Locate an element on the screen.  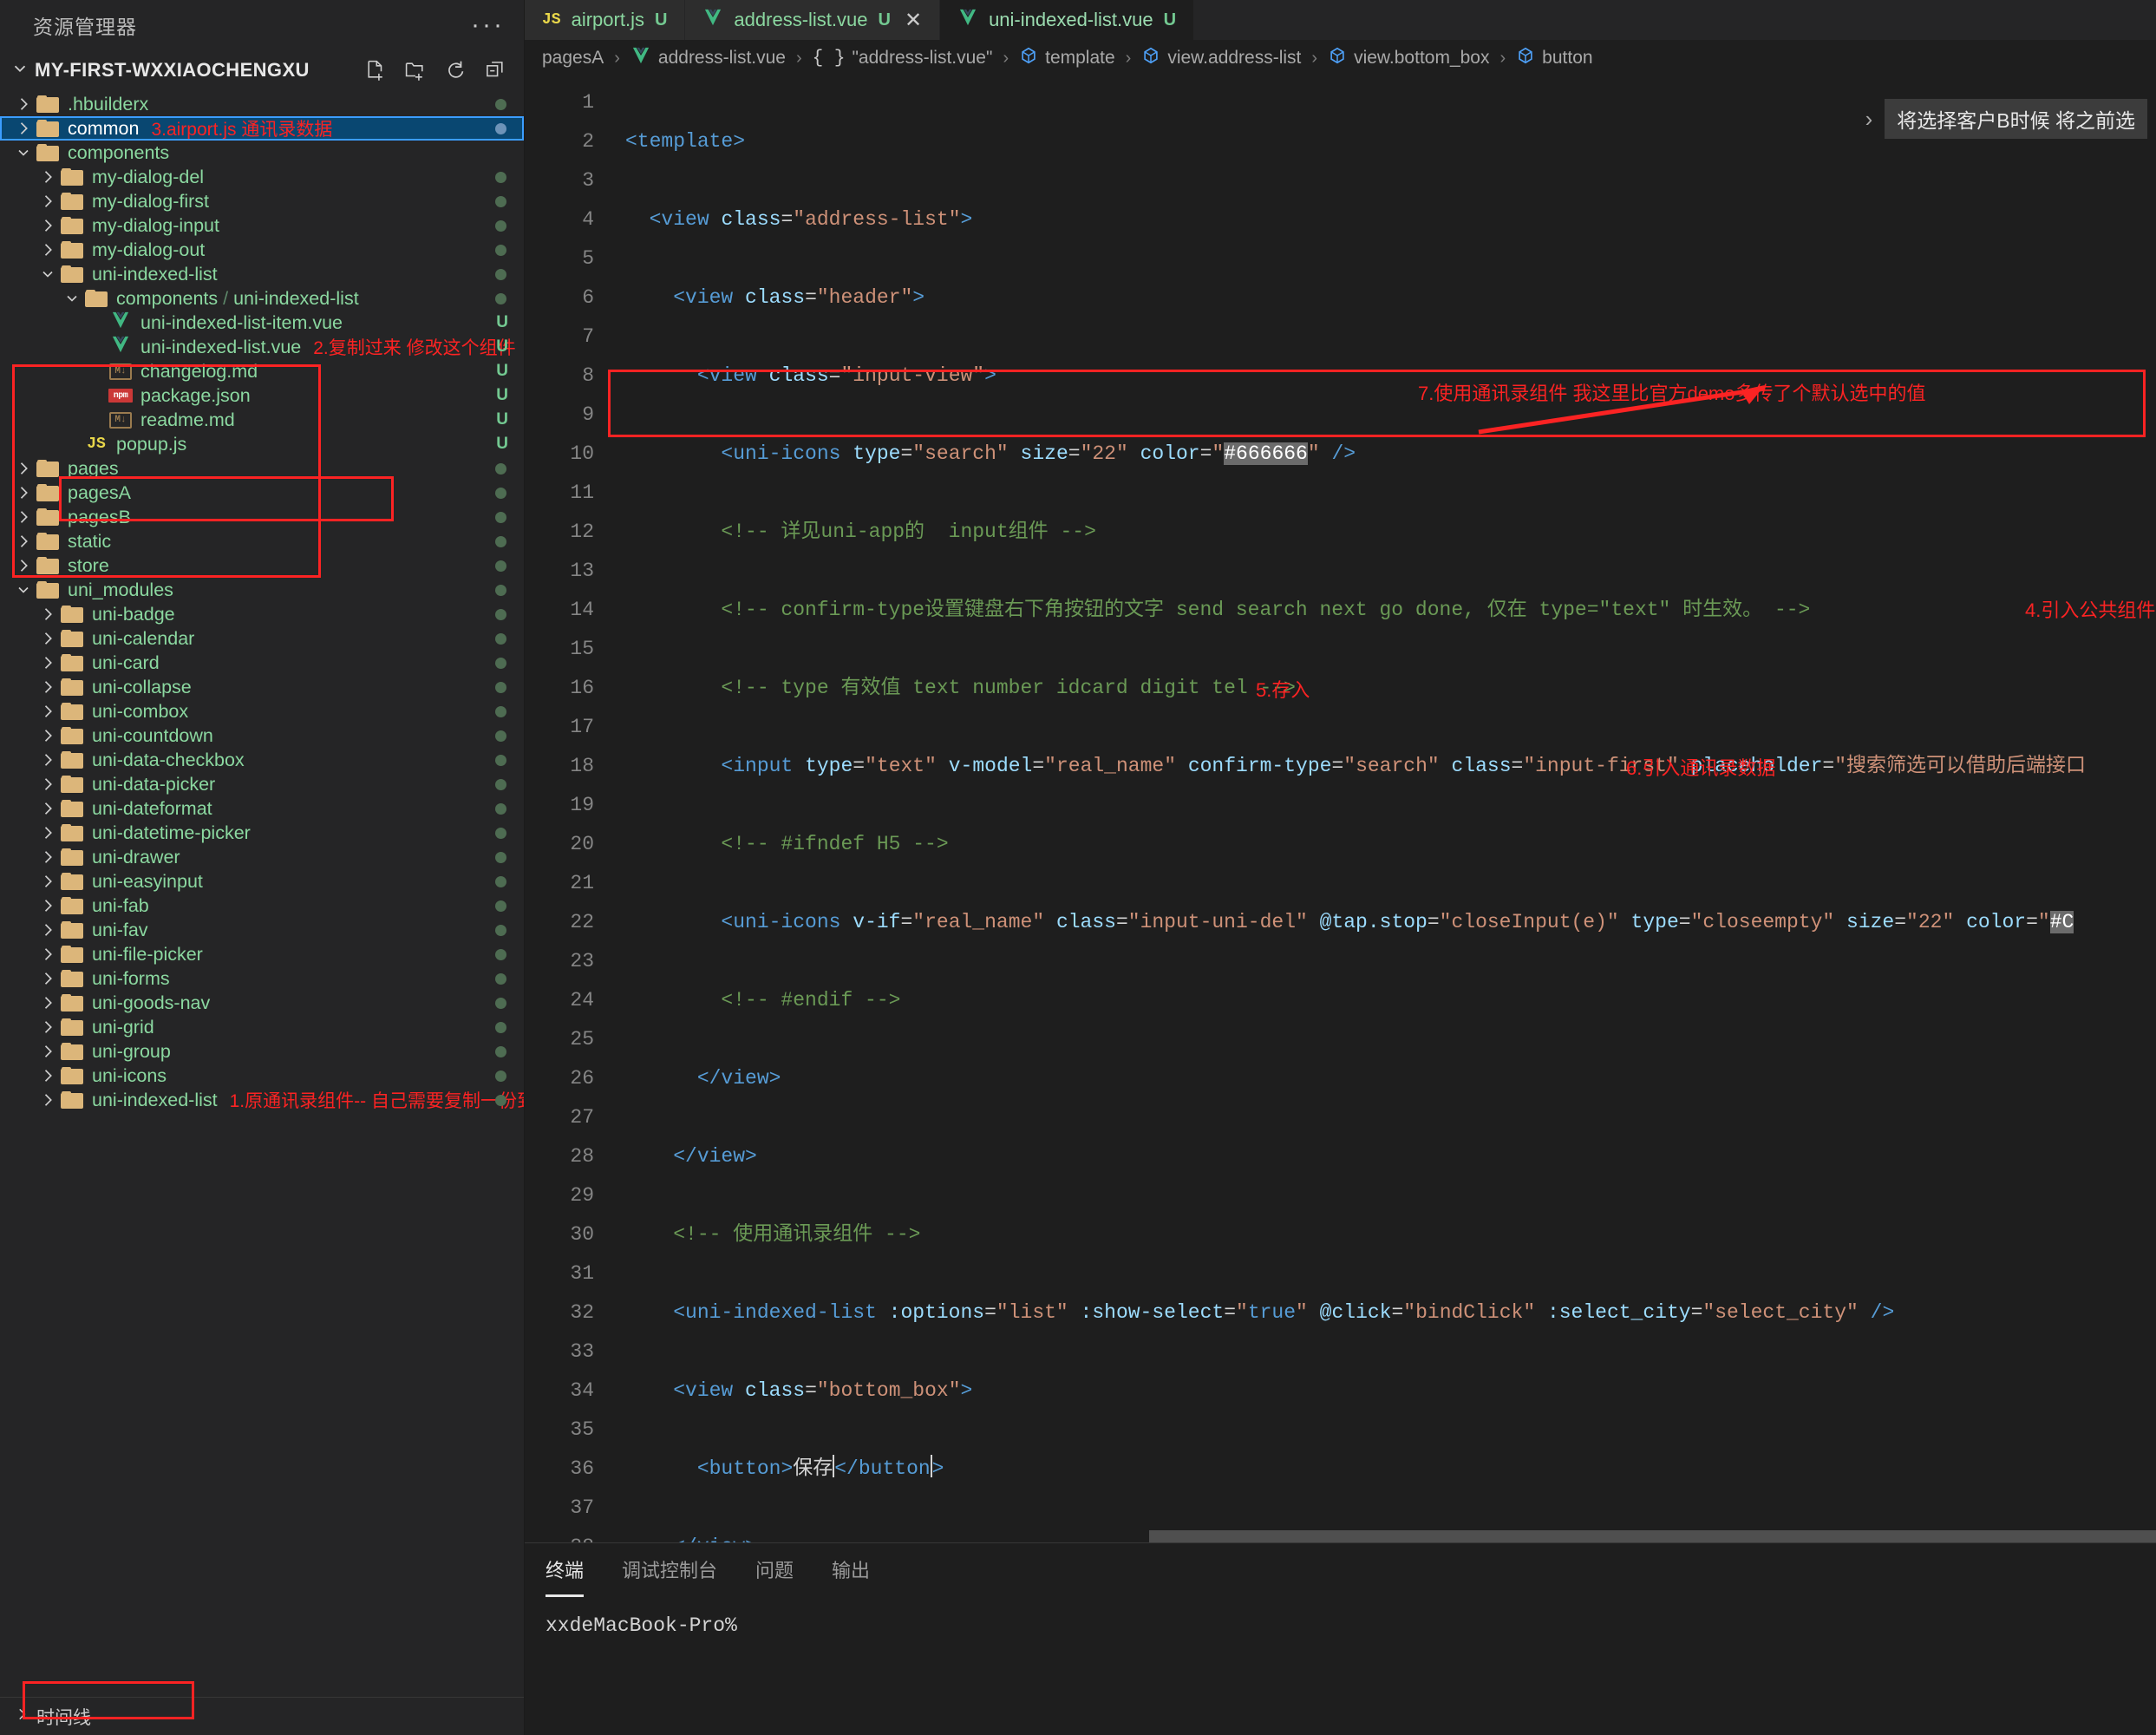
explorer-more-icon: ··· is located at coordinates (488, 25).